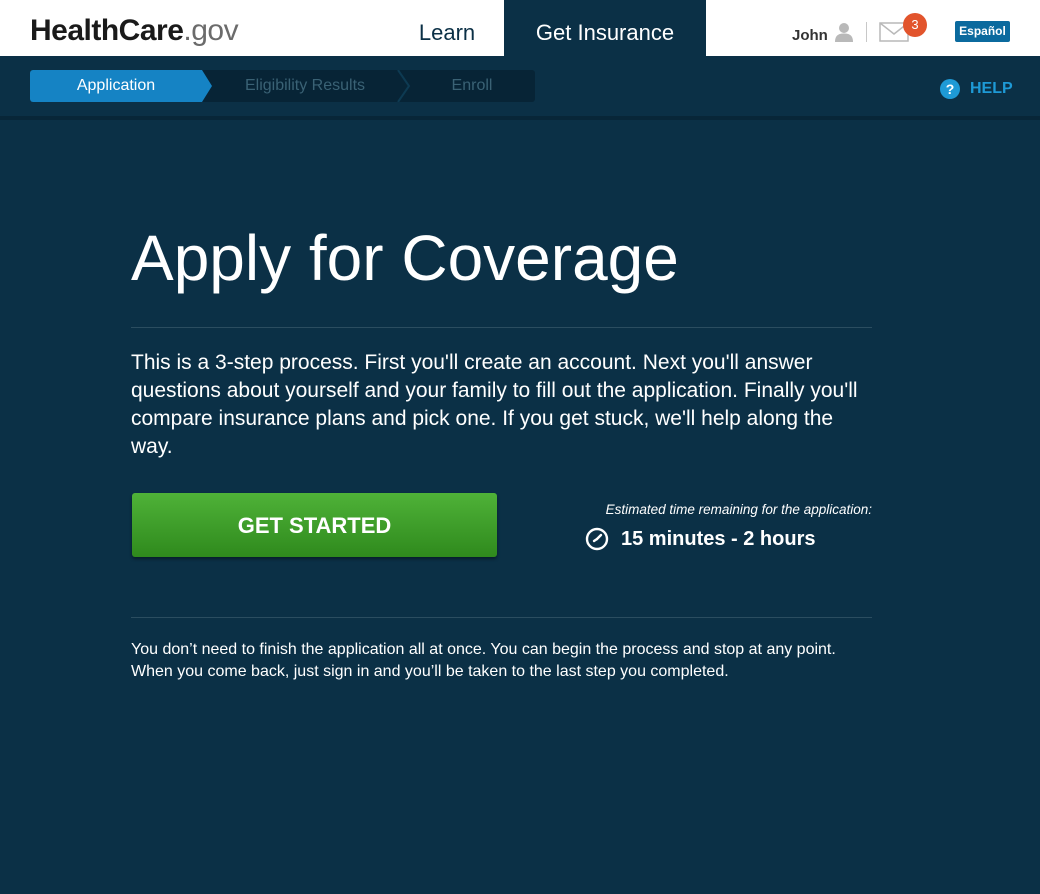 Image resolution: width=1040 pixels, height=894 pixels. I want to click on clock-icon, so click(597, 539).